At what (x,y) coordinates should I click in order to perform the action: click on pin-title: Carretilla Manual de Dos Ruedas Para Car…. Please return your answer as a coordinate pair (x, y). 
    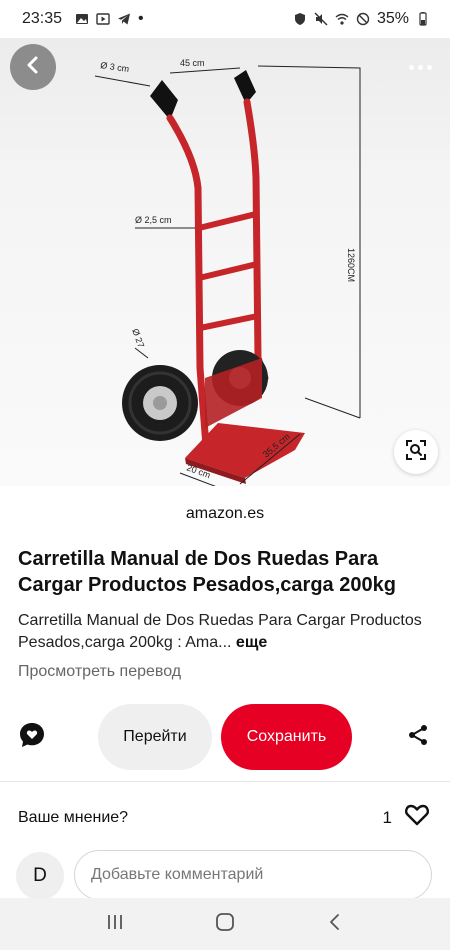
    Looking at the image, I should click on (207, 572).